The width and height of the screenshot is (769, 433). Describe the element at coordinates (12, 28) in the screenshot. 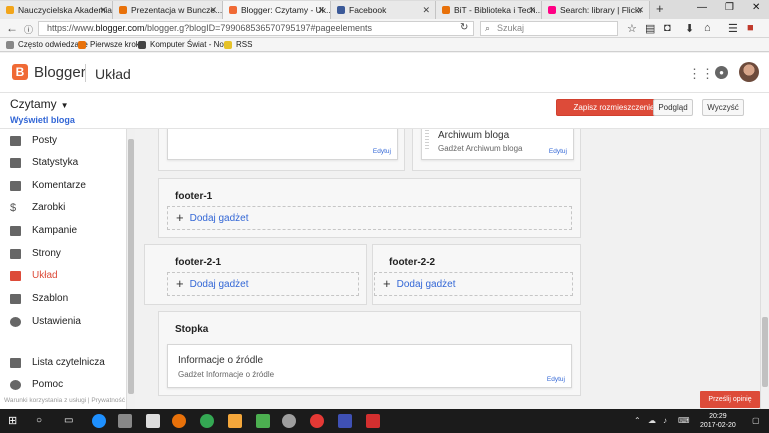

I see `back-icon: ←` at that location.